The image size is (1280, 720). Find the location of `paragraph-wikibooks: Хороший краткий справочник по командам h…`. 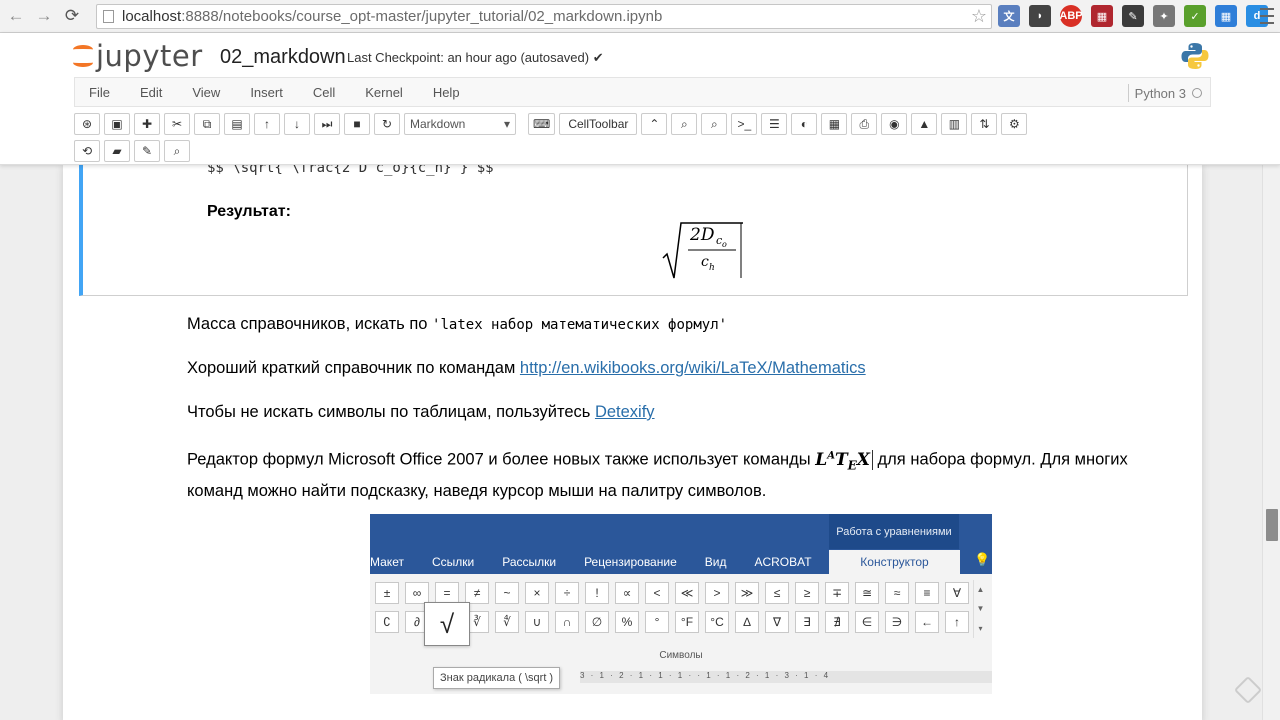

paragraph-wikibooks: Хороший краткий справочник по командам h… is located at coordinates (526, 368).